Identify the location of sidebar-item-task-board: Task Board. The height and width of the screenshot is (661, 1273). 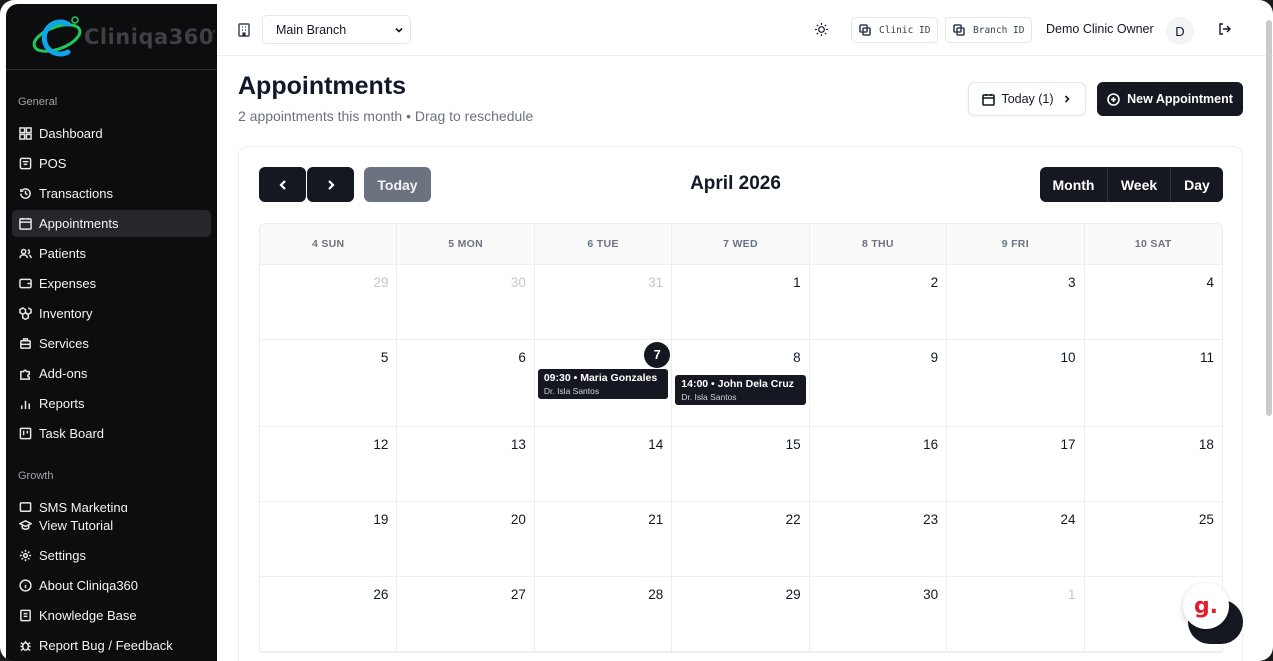
(111, 433).